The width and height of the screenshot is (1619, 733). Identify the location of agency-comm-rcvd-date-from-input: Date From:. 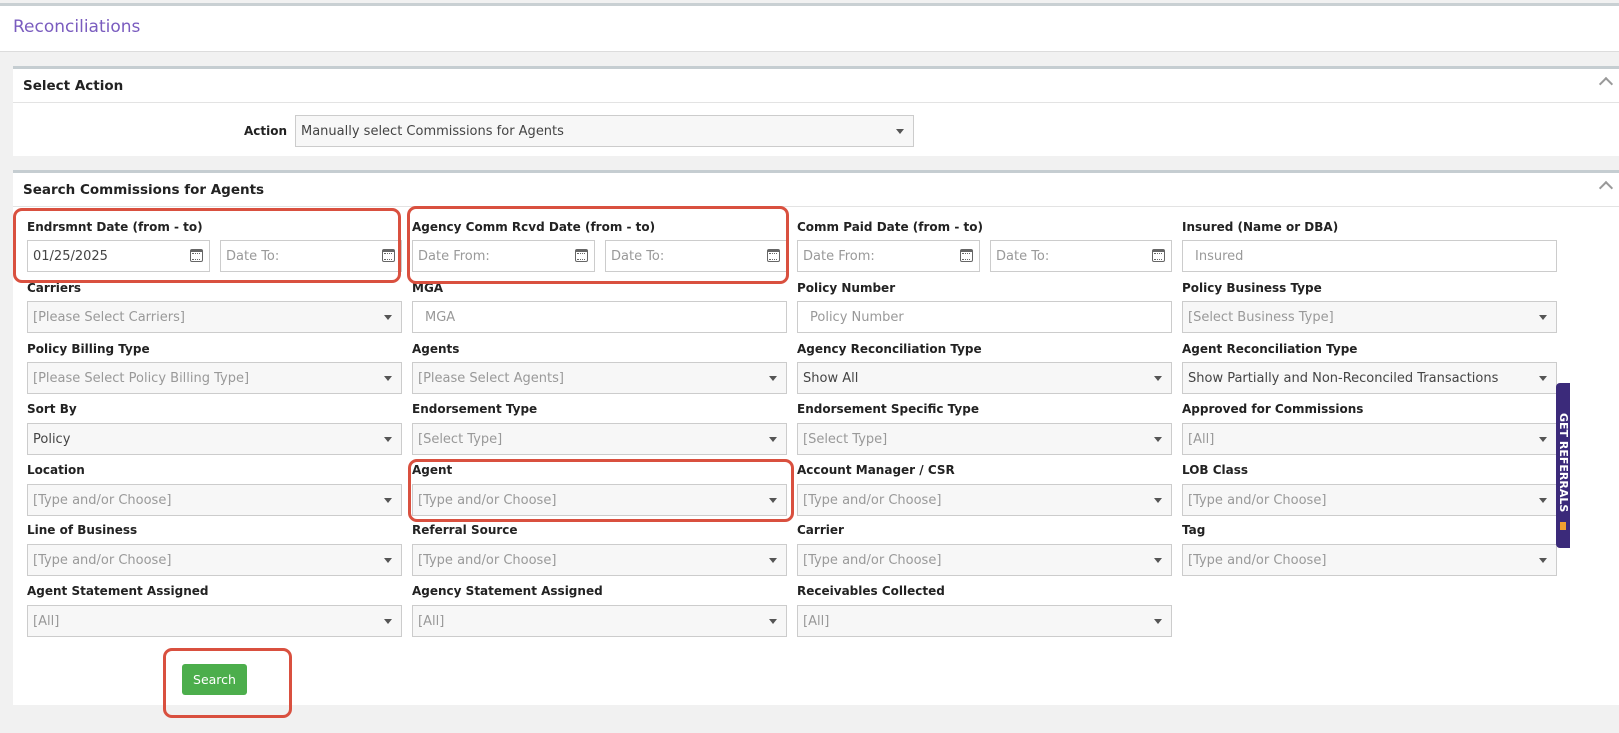
(503, 256).